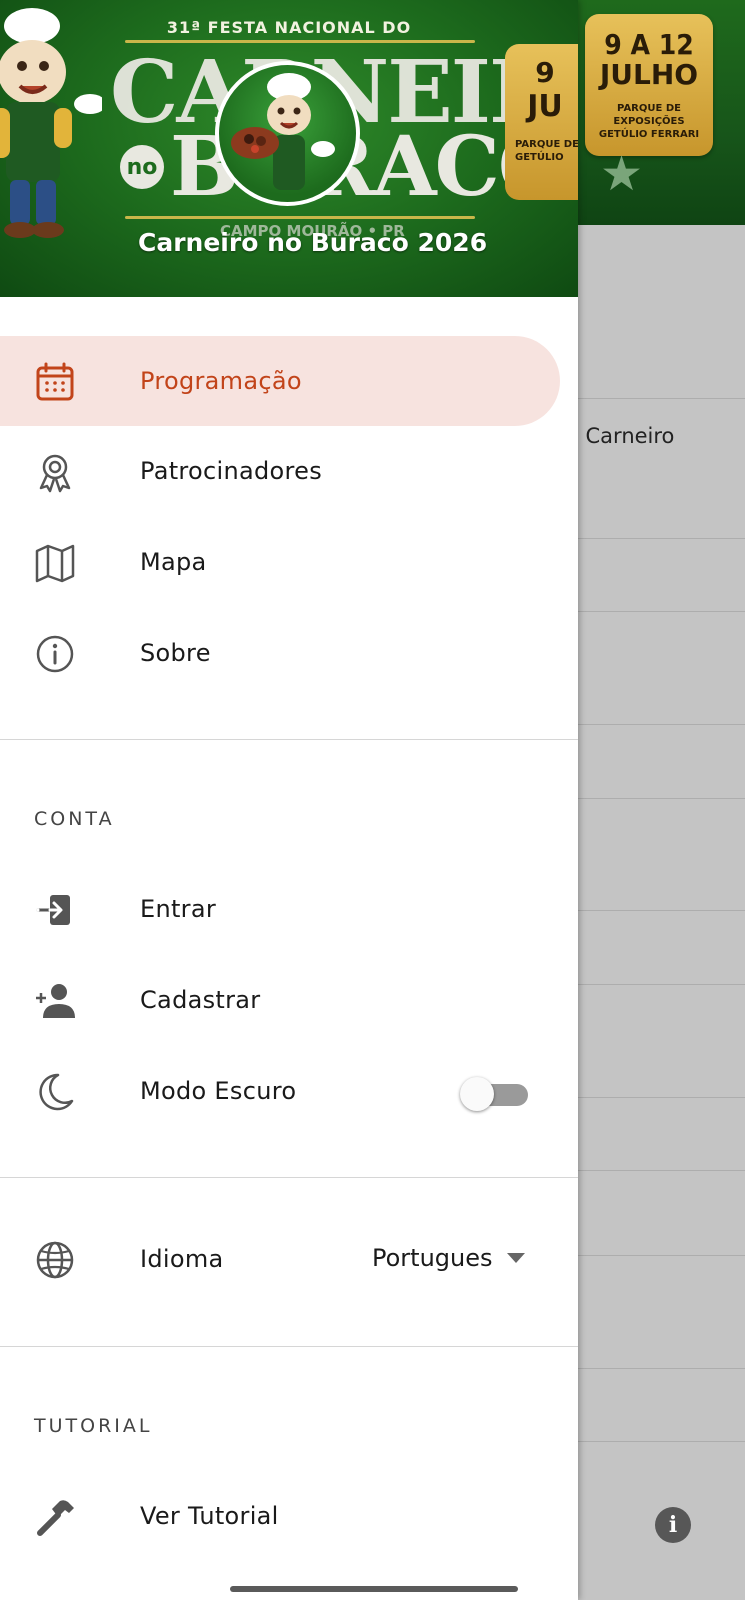  Describe the element at coordinates (374, 1589) in the screenshot. I see `home-indicator` at that location.